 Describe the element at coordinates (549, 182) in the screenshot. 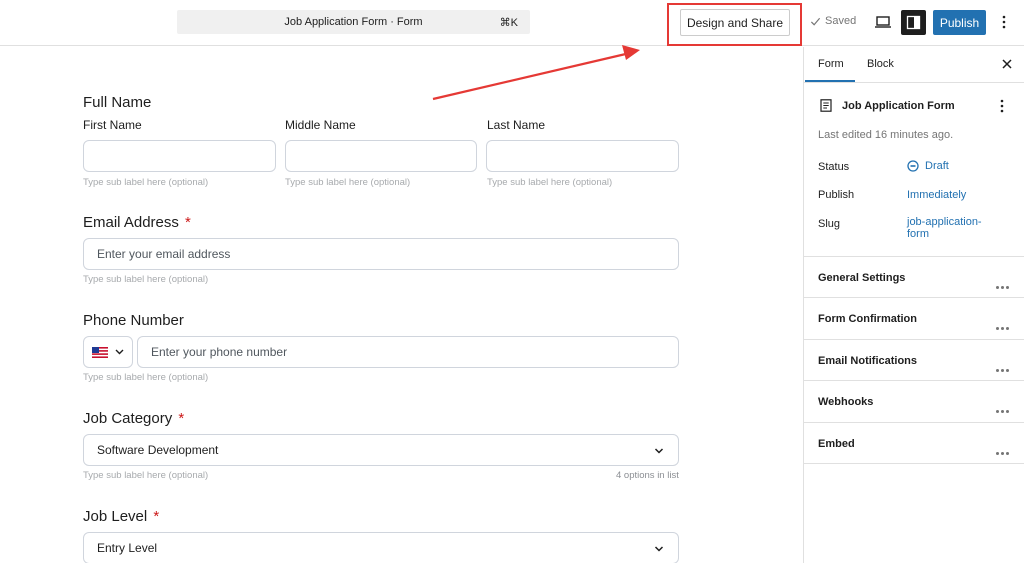

I see `last-name-sublabel: Type sub label here (optional)` at that location.